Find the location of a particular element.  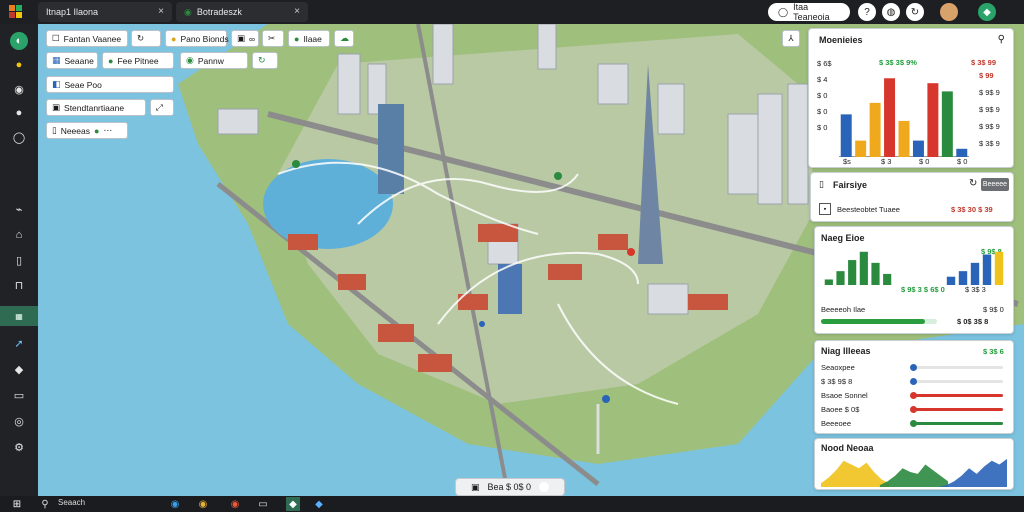

cloud-icon: ☁ is located at coordinates (344, 38).